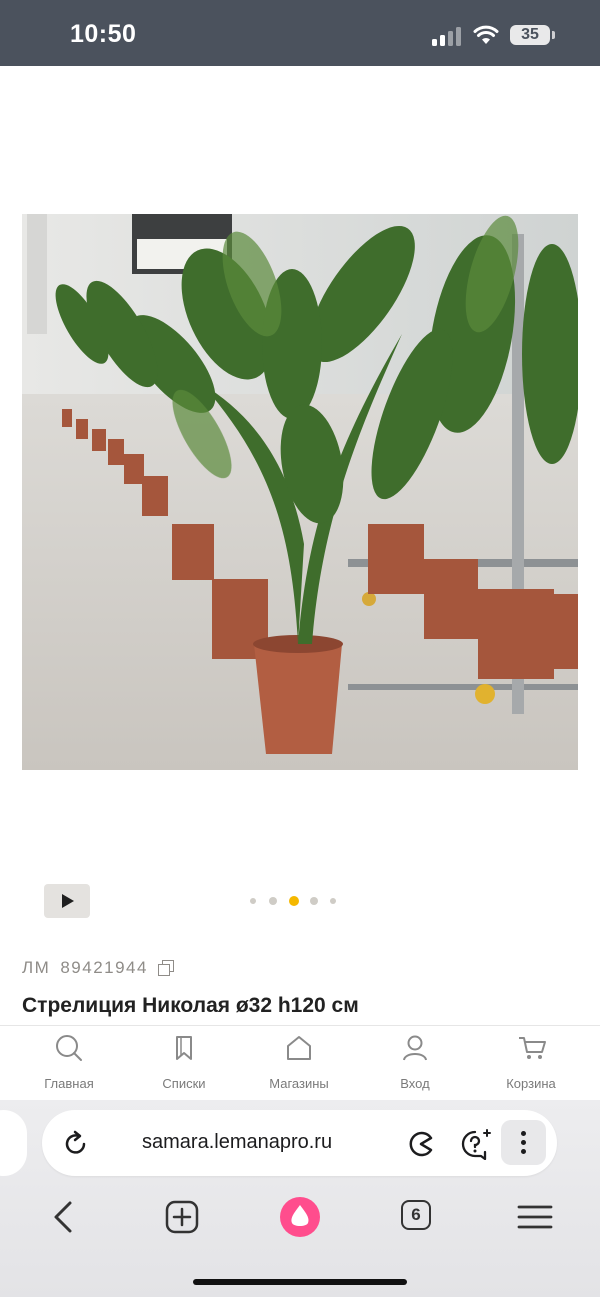 The width and height of the screenshot is (600, 1297). I want to click on alice-icon, so click(300, 1217).